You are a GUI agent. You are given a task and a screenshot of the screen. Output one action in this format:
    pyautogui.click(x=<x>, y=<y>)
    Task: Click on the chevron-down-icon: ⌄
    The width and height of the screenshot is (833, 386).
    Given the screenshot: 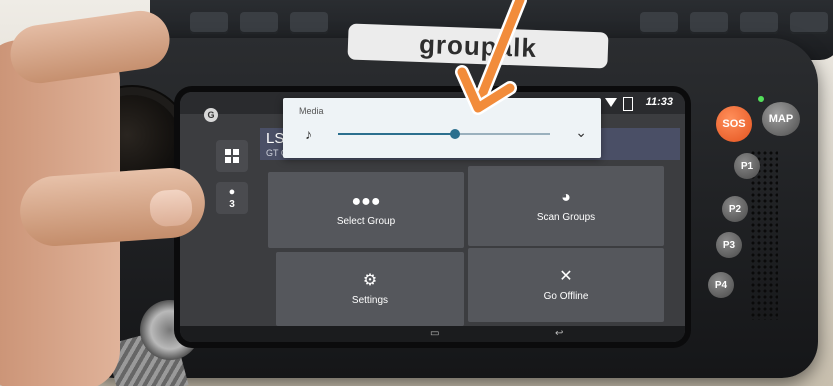 What is the action you would take?
    pyautogui.click(x=581, y=132)
    